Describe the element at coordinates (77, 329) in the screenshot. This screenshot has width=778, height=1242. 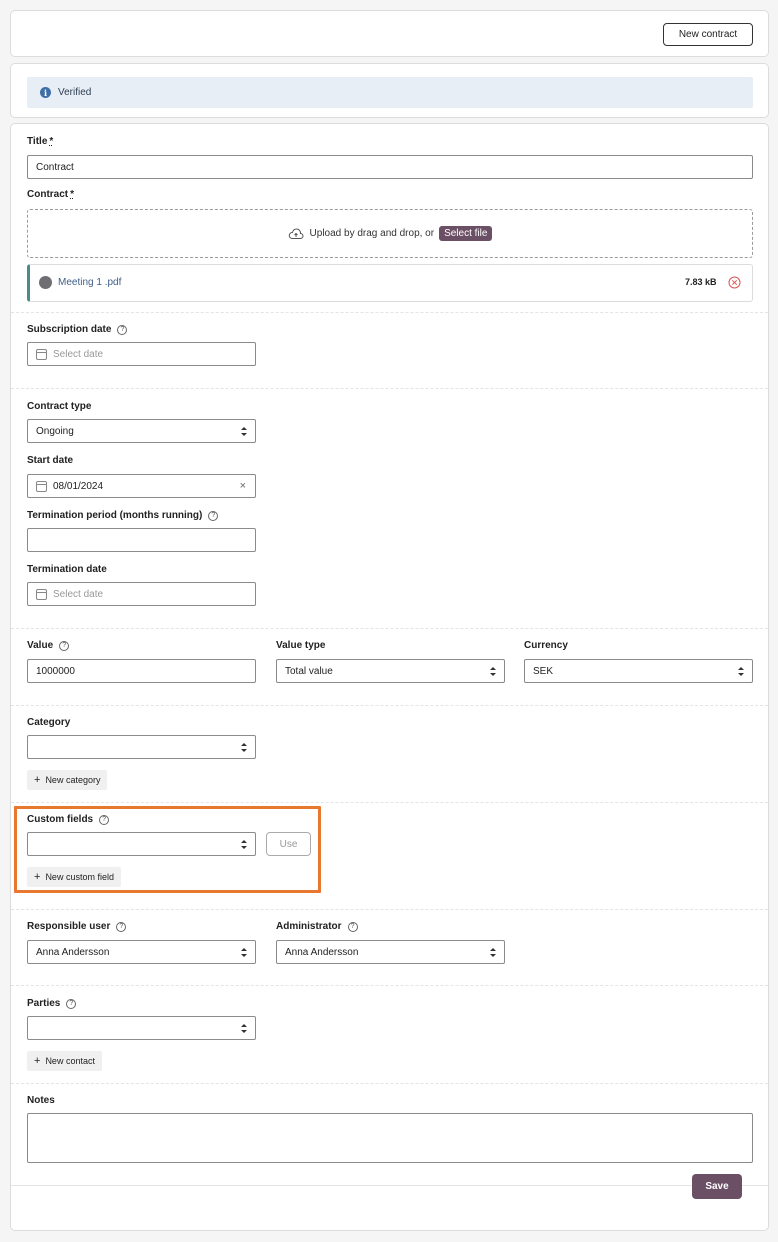
I see `subscription-date-label: Subscription date ?` at that location.